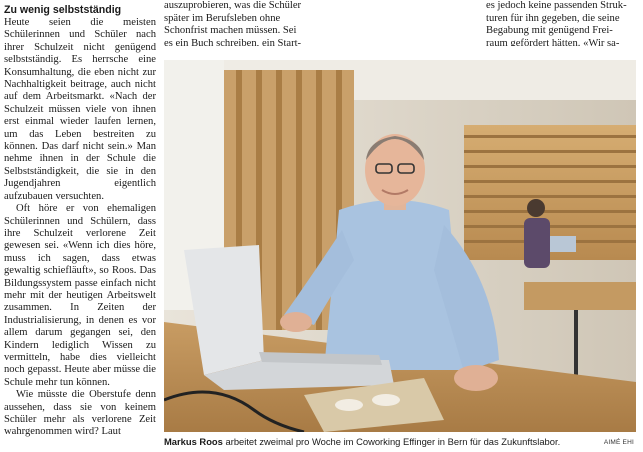 The width and height of the screenshot is (643, 452). I want to click on text-line: turen für ihn gegeben, die seine, so click(553, 18).